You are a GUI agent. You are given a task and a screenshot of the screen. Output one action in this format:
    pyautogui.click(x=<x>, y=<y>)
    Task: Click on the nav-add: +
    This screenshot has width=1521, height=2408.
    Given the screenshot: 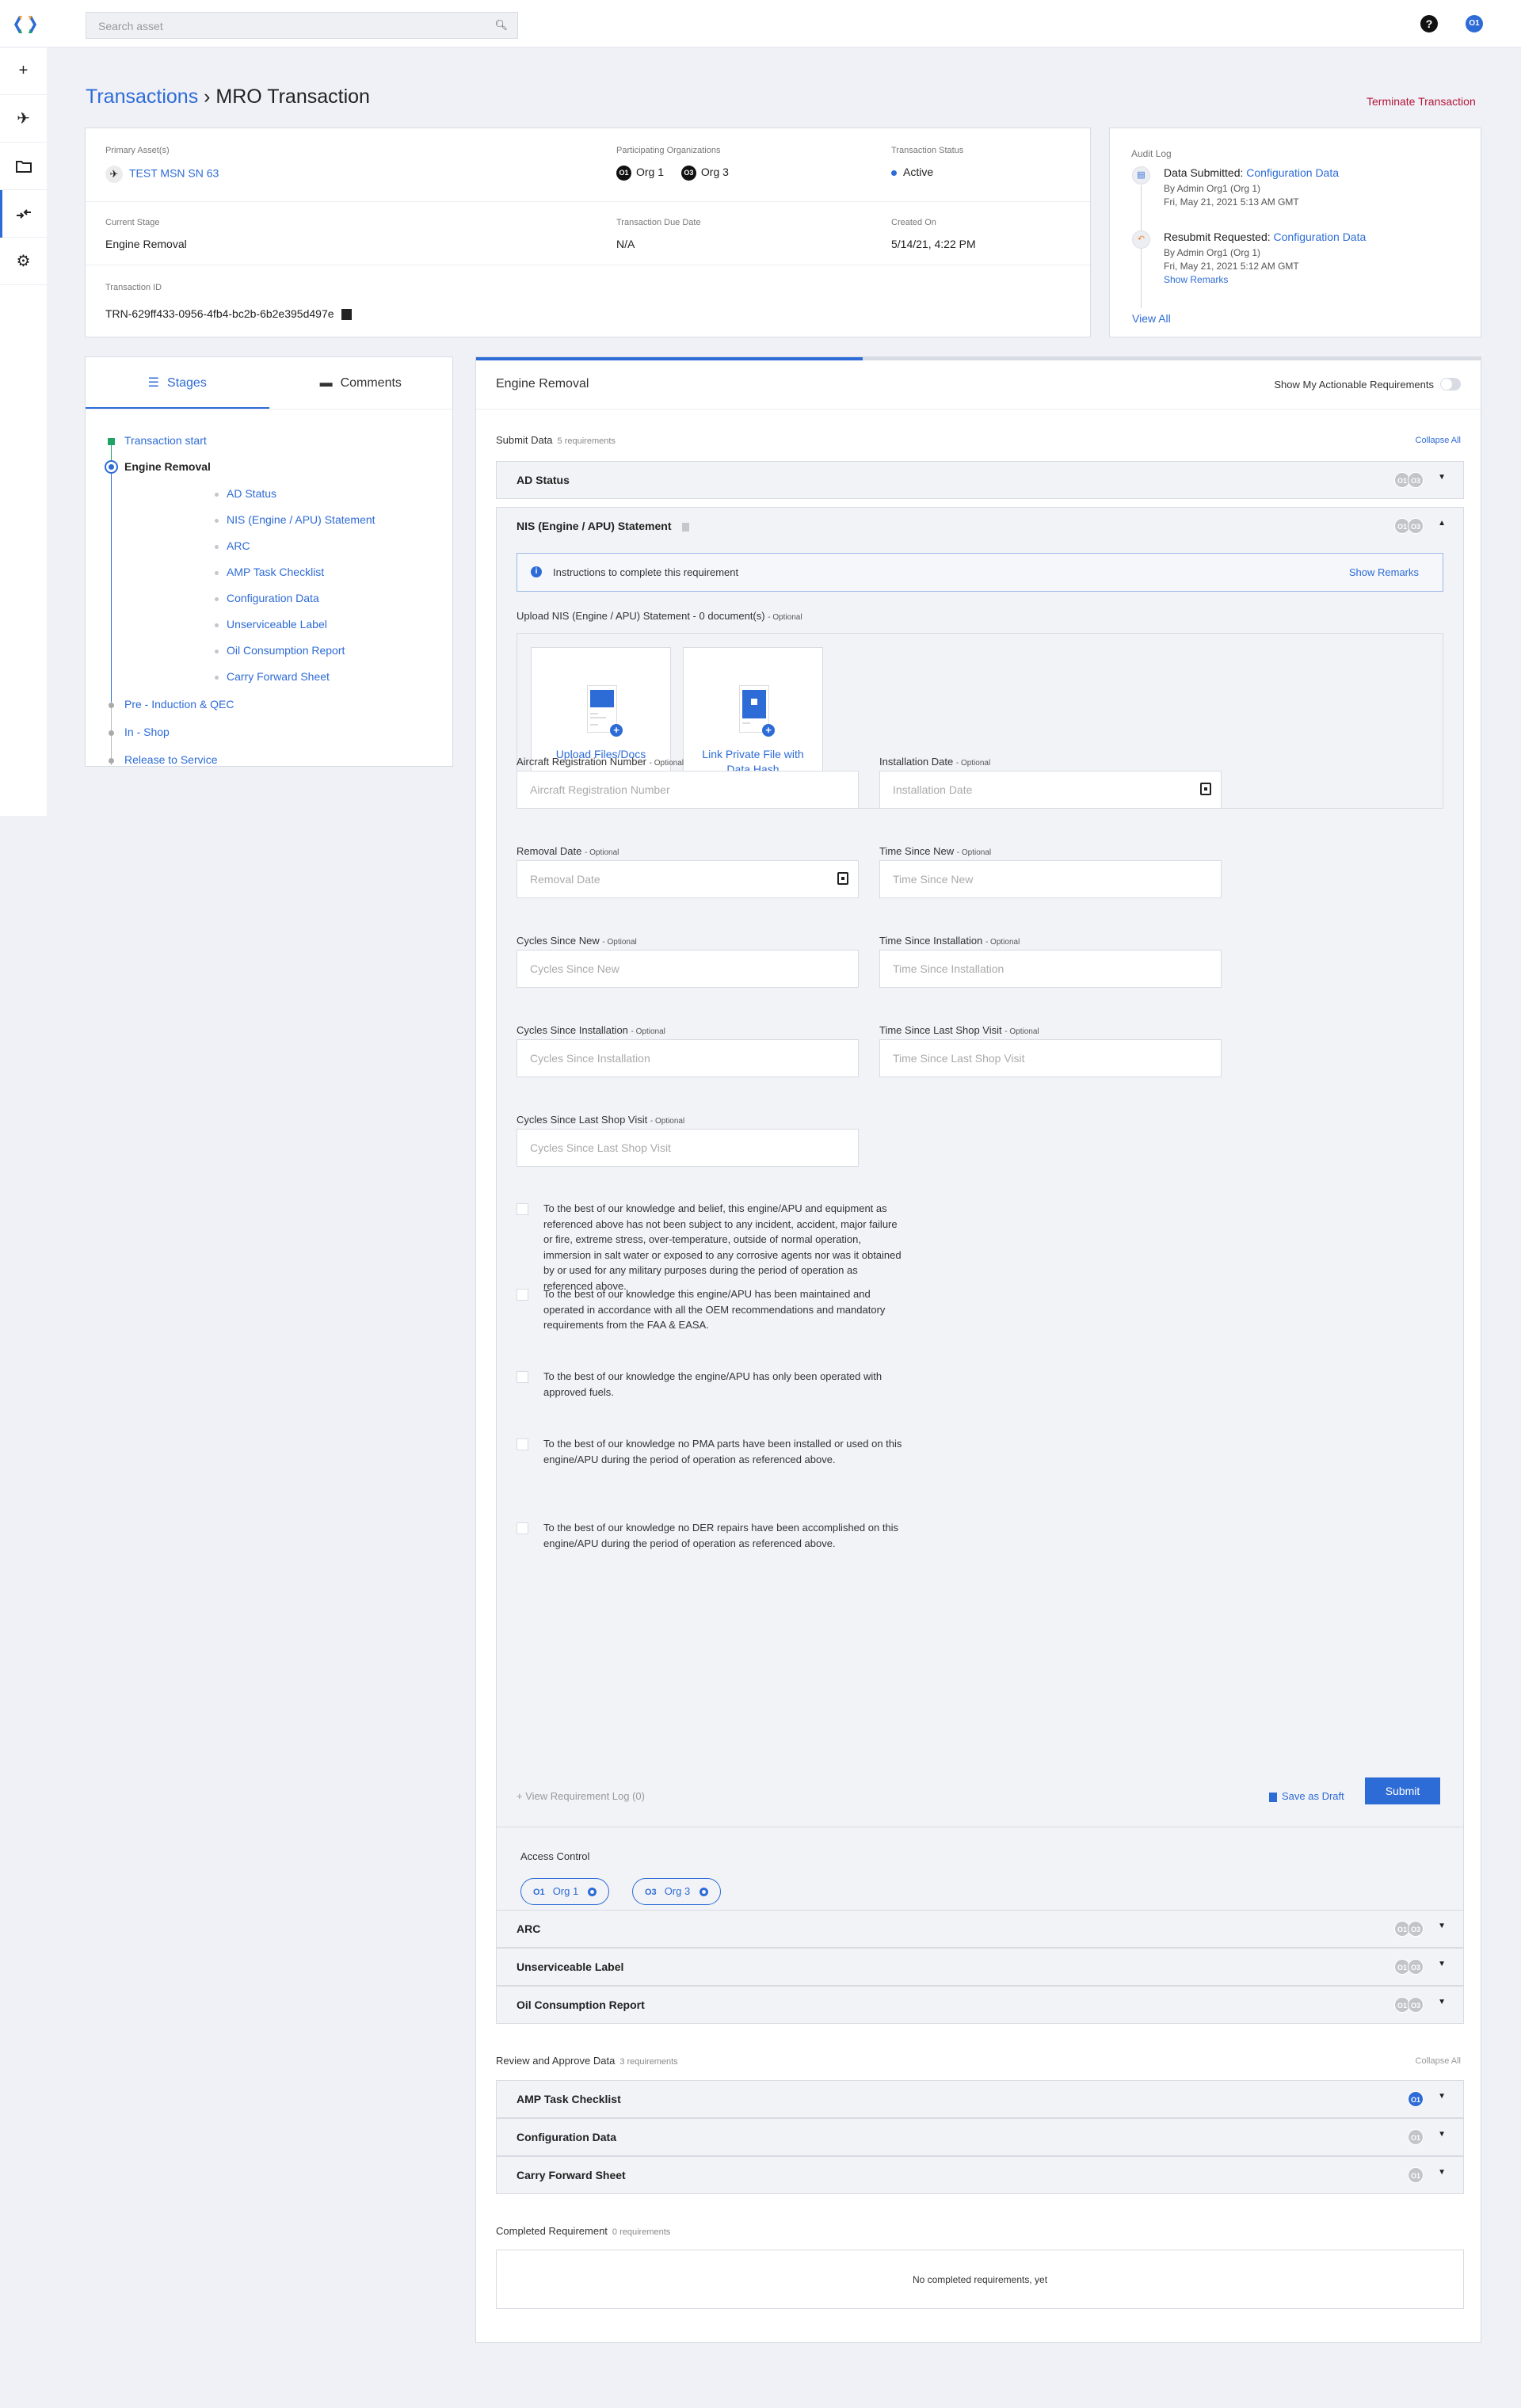 What is the action you would take?
    pyautogui.click(x=23, y=72)
    